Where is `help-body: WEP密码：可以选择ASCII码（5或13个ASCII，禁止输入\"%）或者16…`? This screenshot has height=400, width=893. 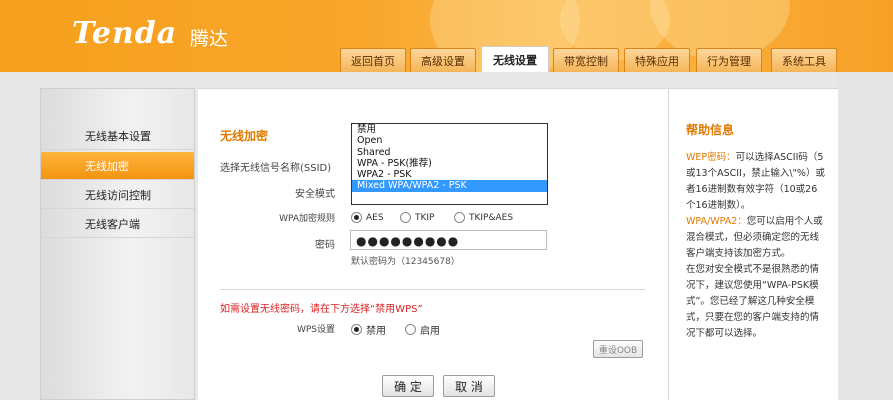
help-body: WEP密码：可以选择ASCII码（5或13个ASCII，禁止输入\"%）或者16… is located at coordinates (756, 246).